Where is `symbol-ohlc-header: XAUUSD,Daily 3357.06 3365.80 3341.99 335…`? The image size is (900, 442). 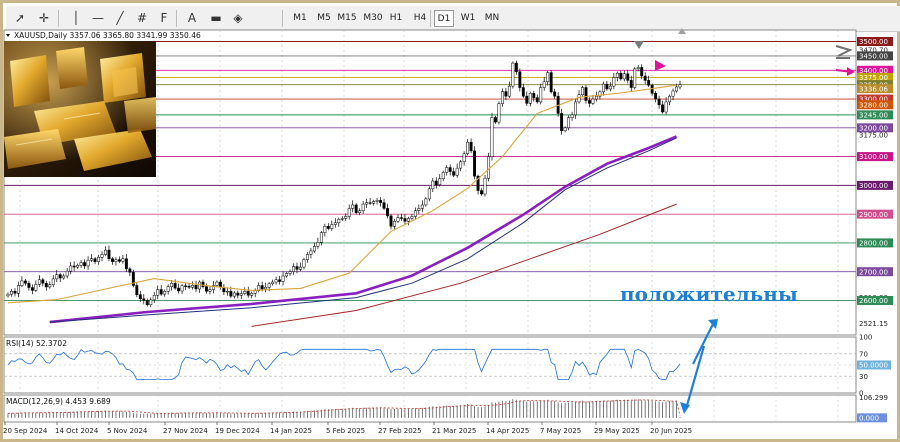
symbol-ohlc-header: XAUUSD,Daily 3357.06 3365.80 3341.99 335… is located at coordinates (107, 35).